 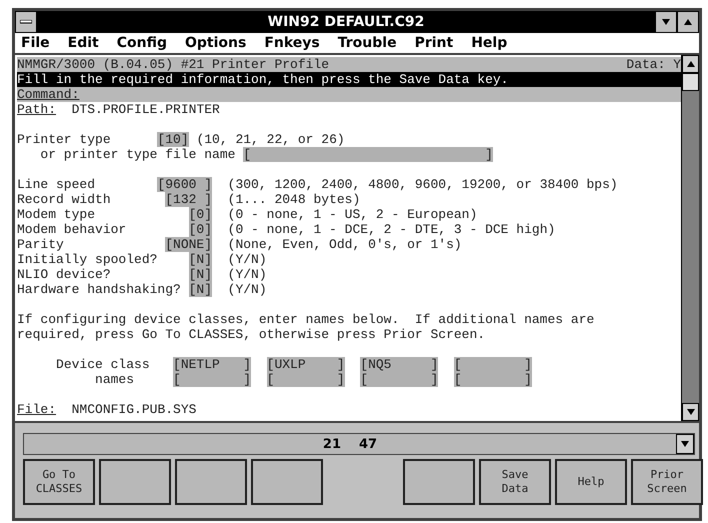 I want to click on field-label: Modem behavior, so click(x=71, y=229).